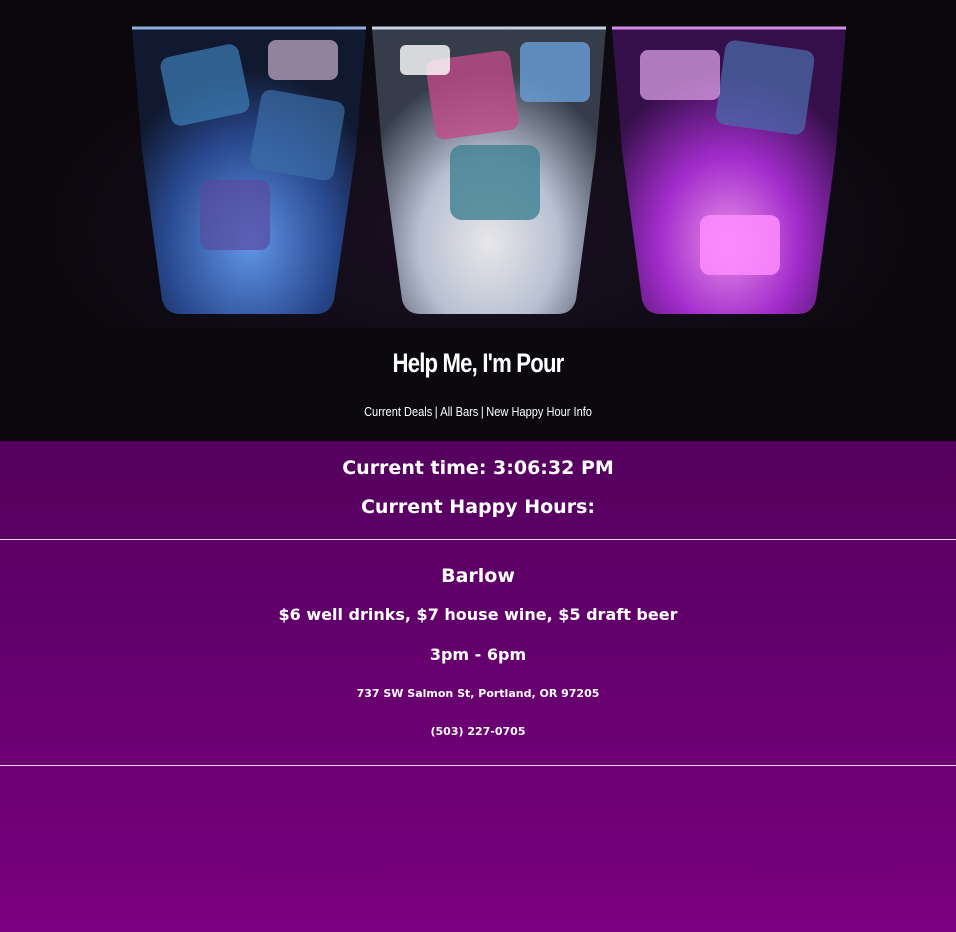 The image size is (956, 932). I want to click on nav-all-bars-link: All Bars, so click(459, 411).